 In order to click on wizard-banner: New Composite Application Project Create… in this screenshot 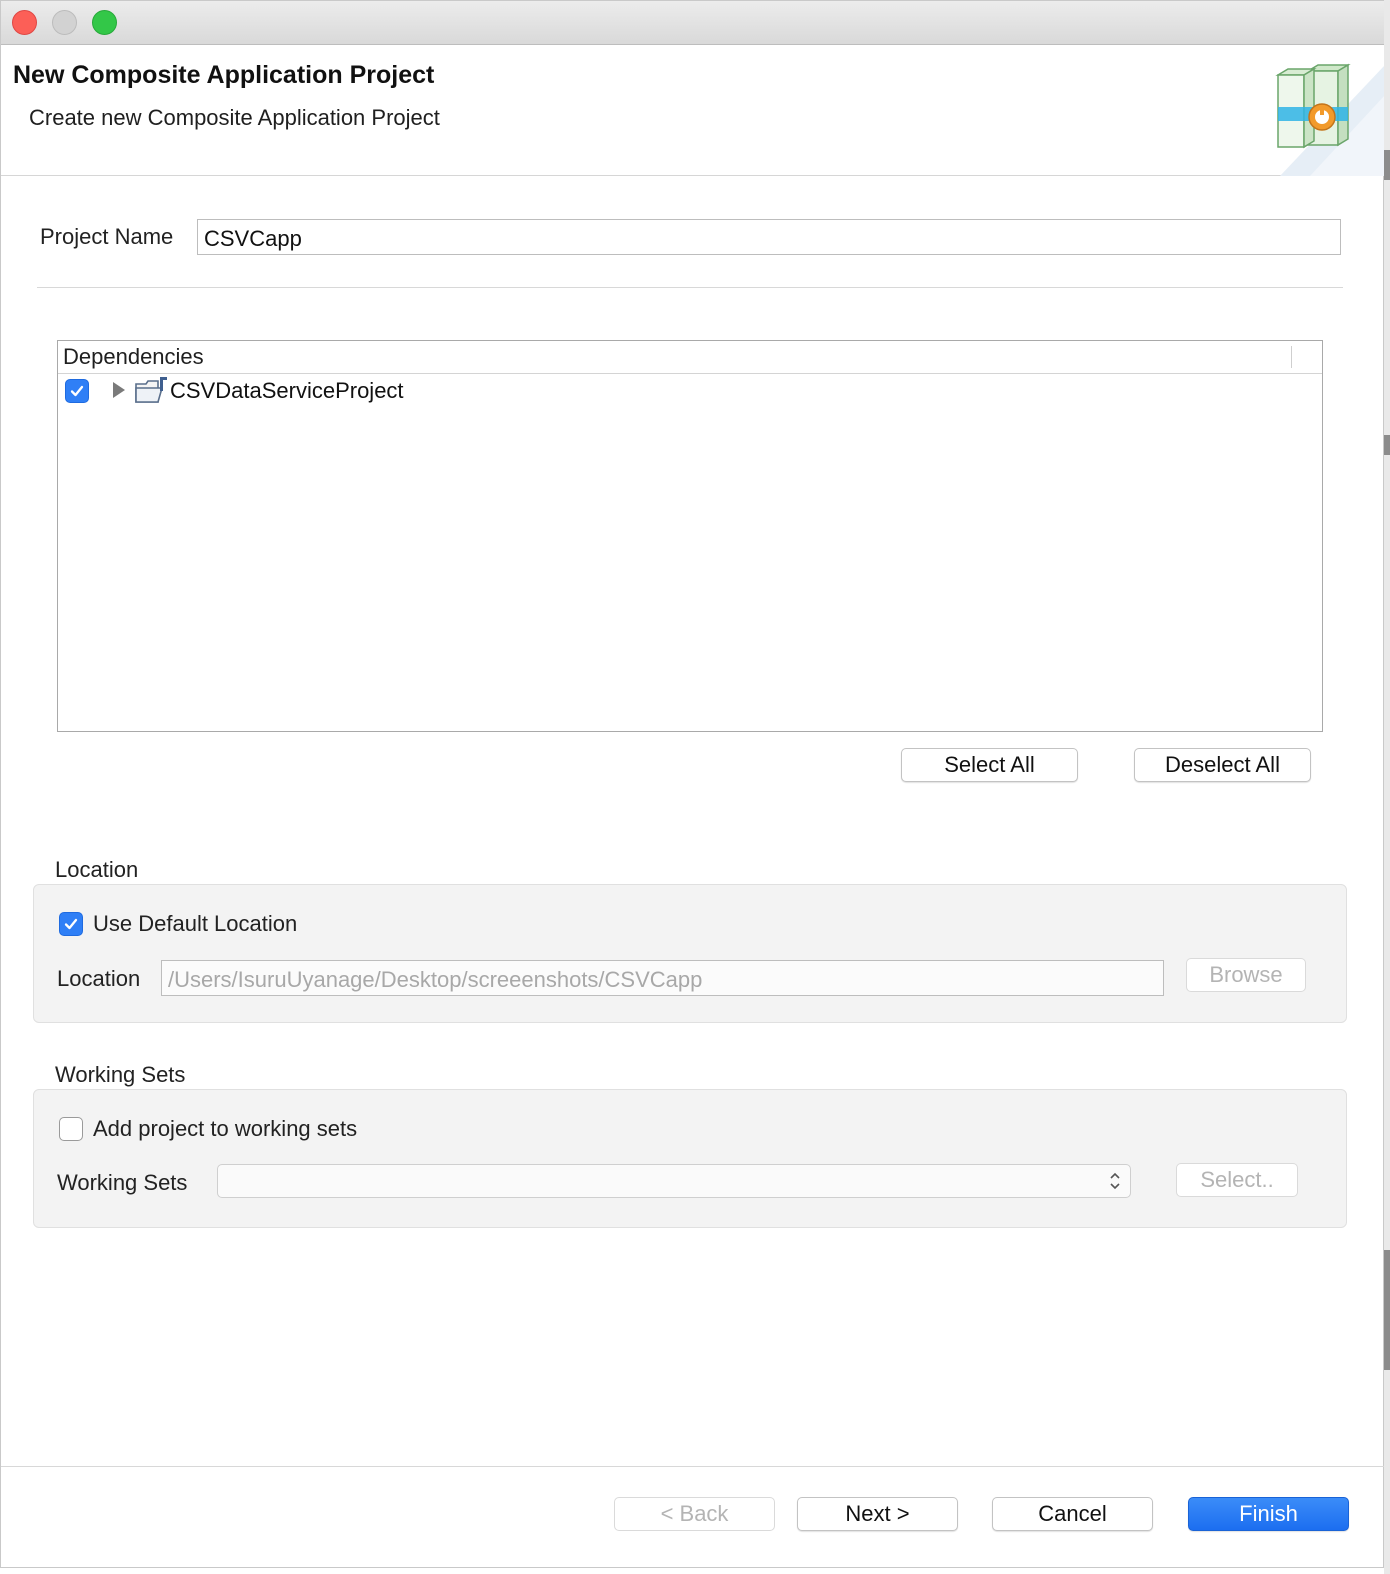, I will do `click(693, 110)`.